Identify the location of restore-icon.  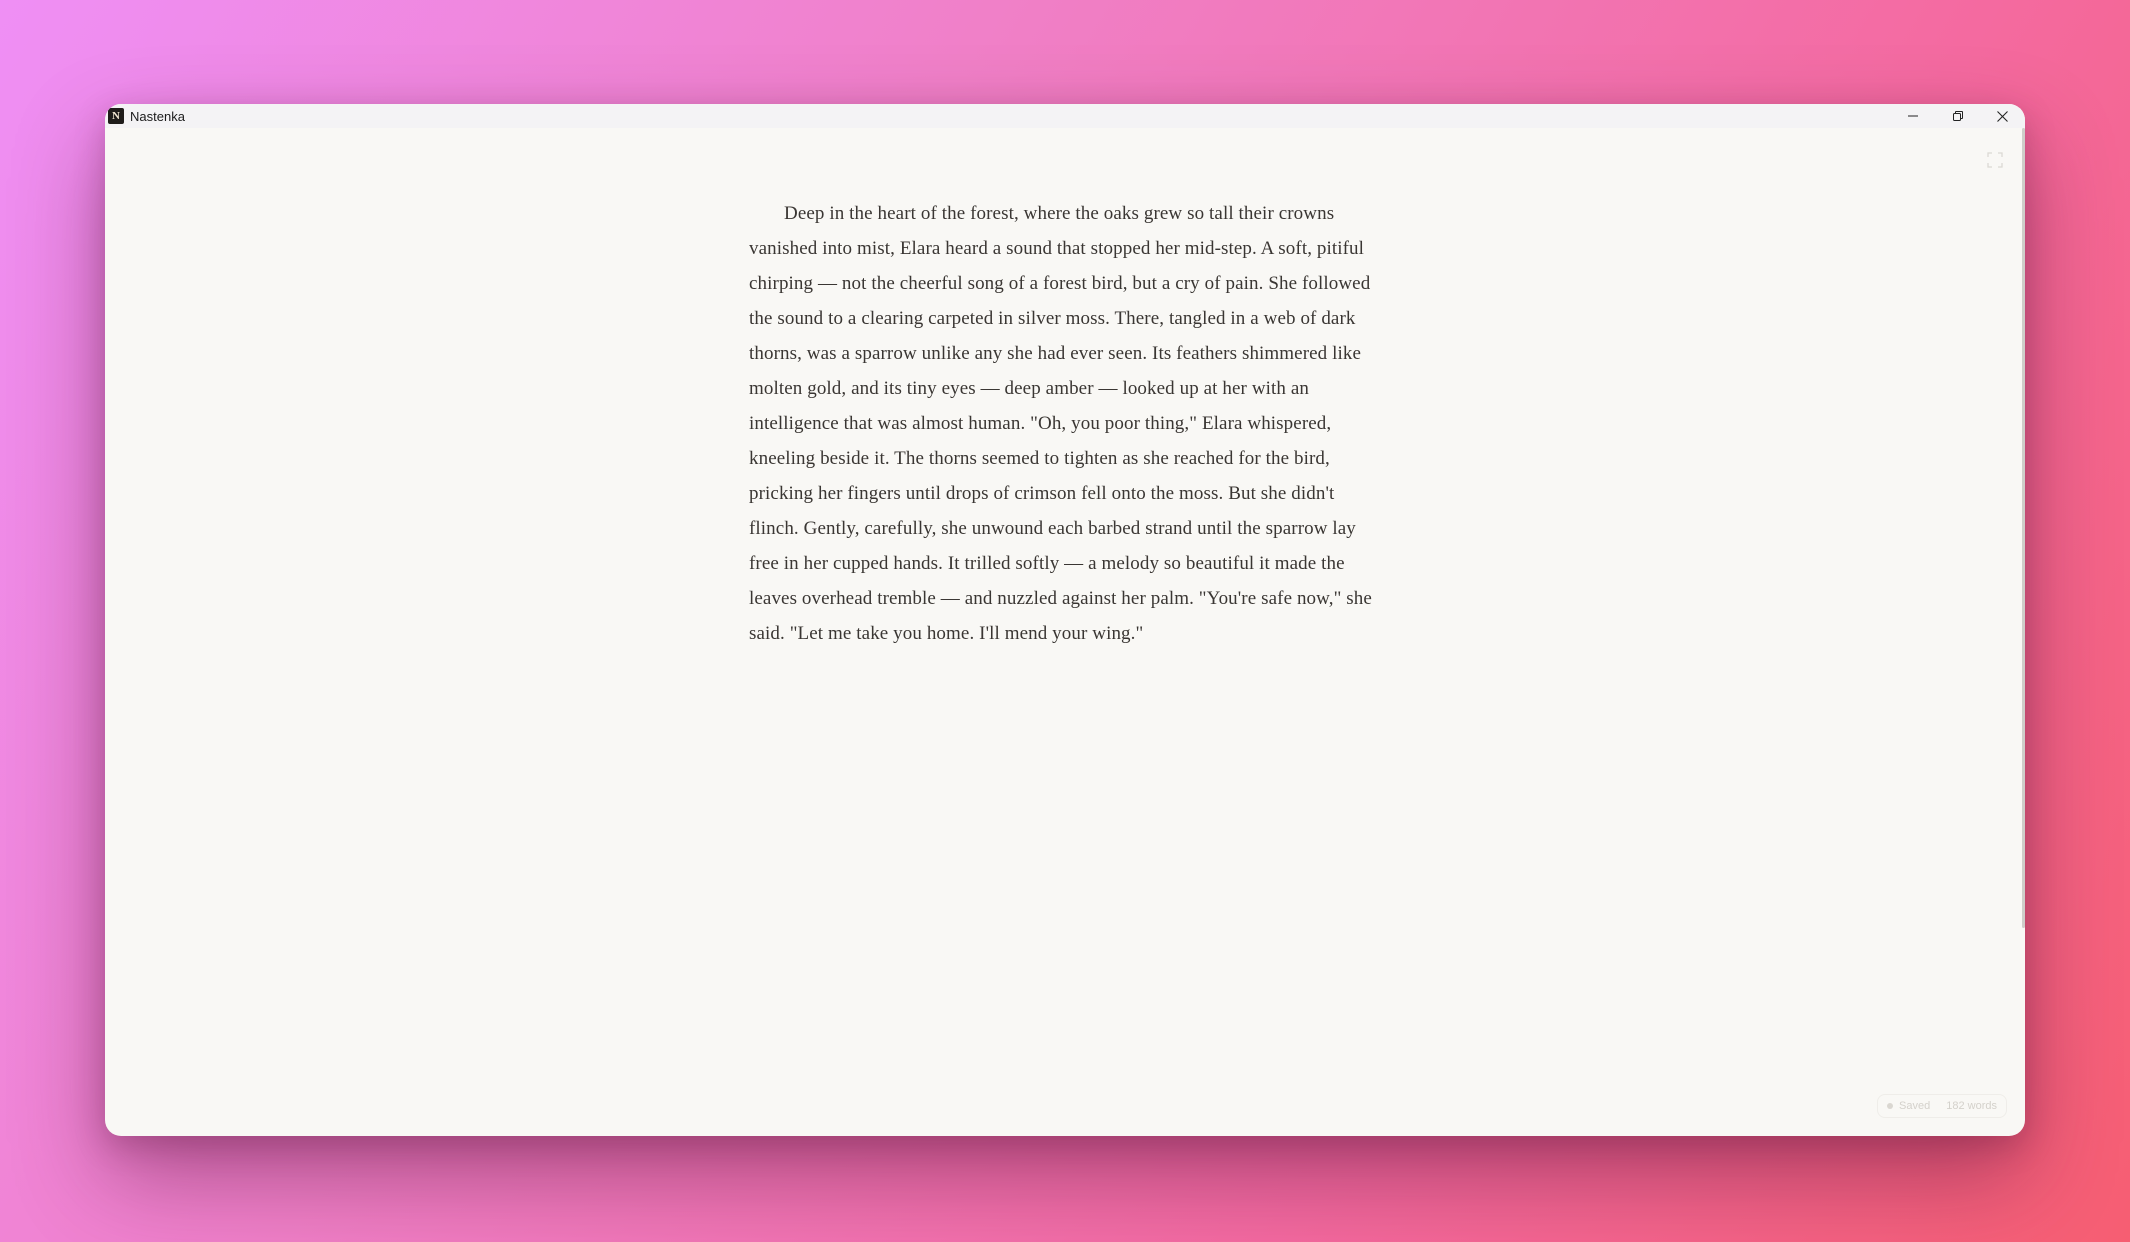
(1957, 116).